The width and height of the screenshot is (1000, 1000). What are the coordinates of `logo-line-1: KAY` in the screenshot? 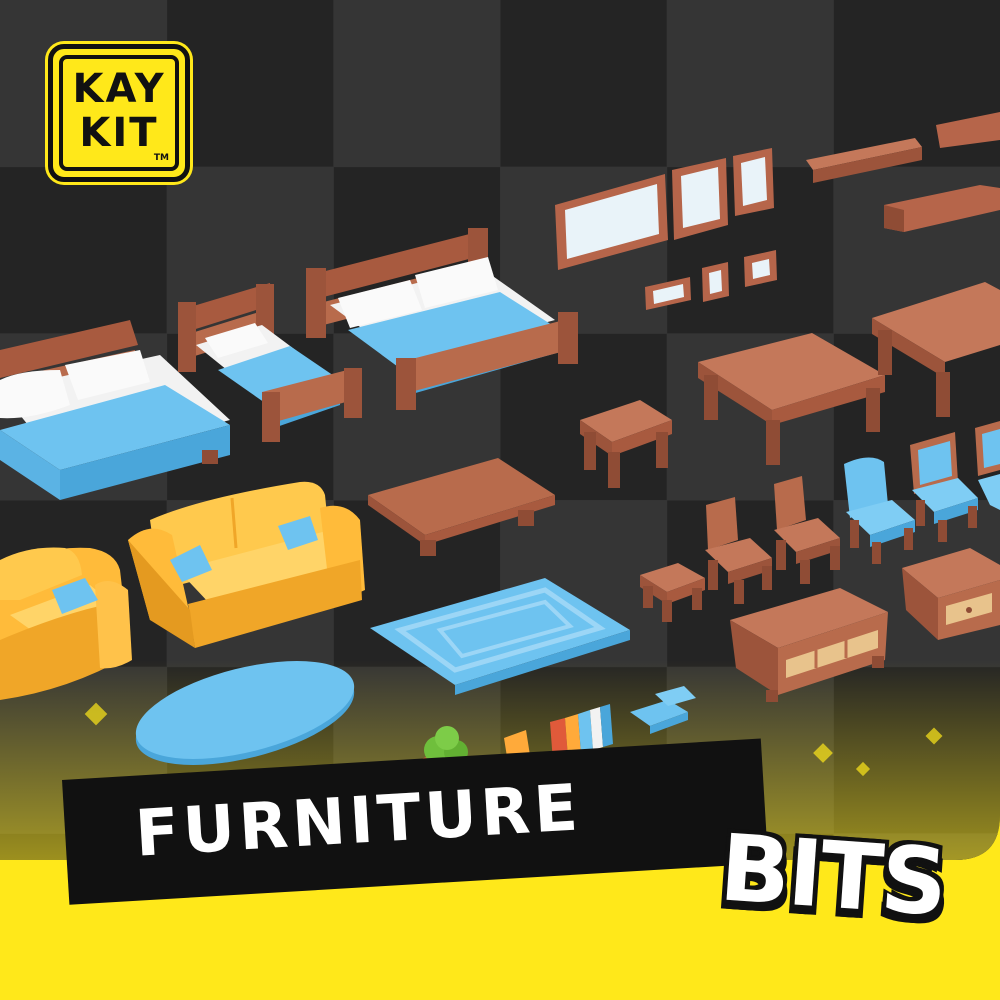 It's located at (119, 89).